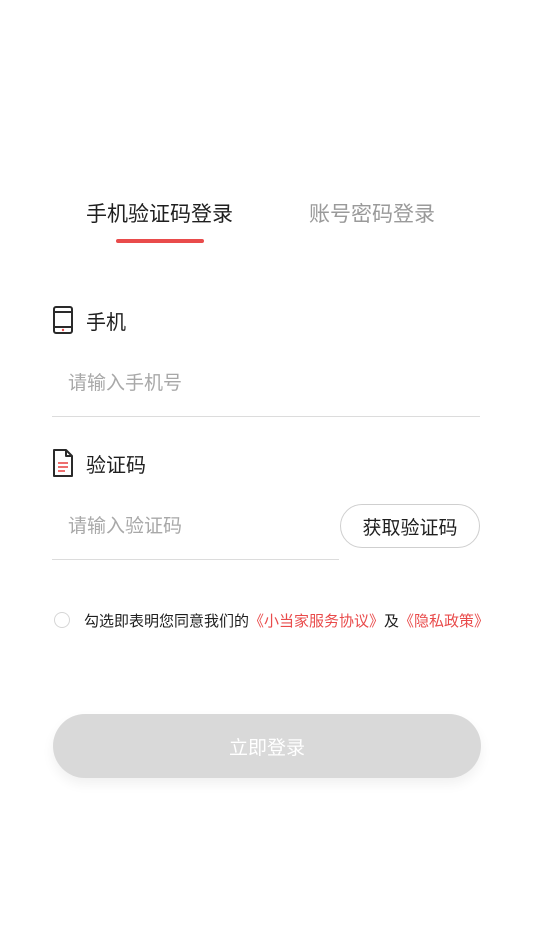 The image size is (534, 950). I want to click on phone-input, so click(266, 383).